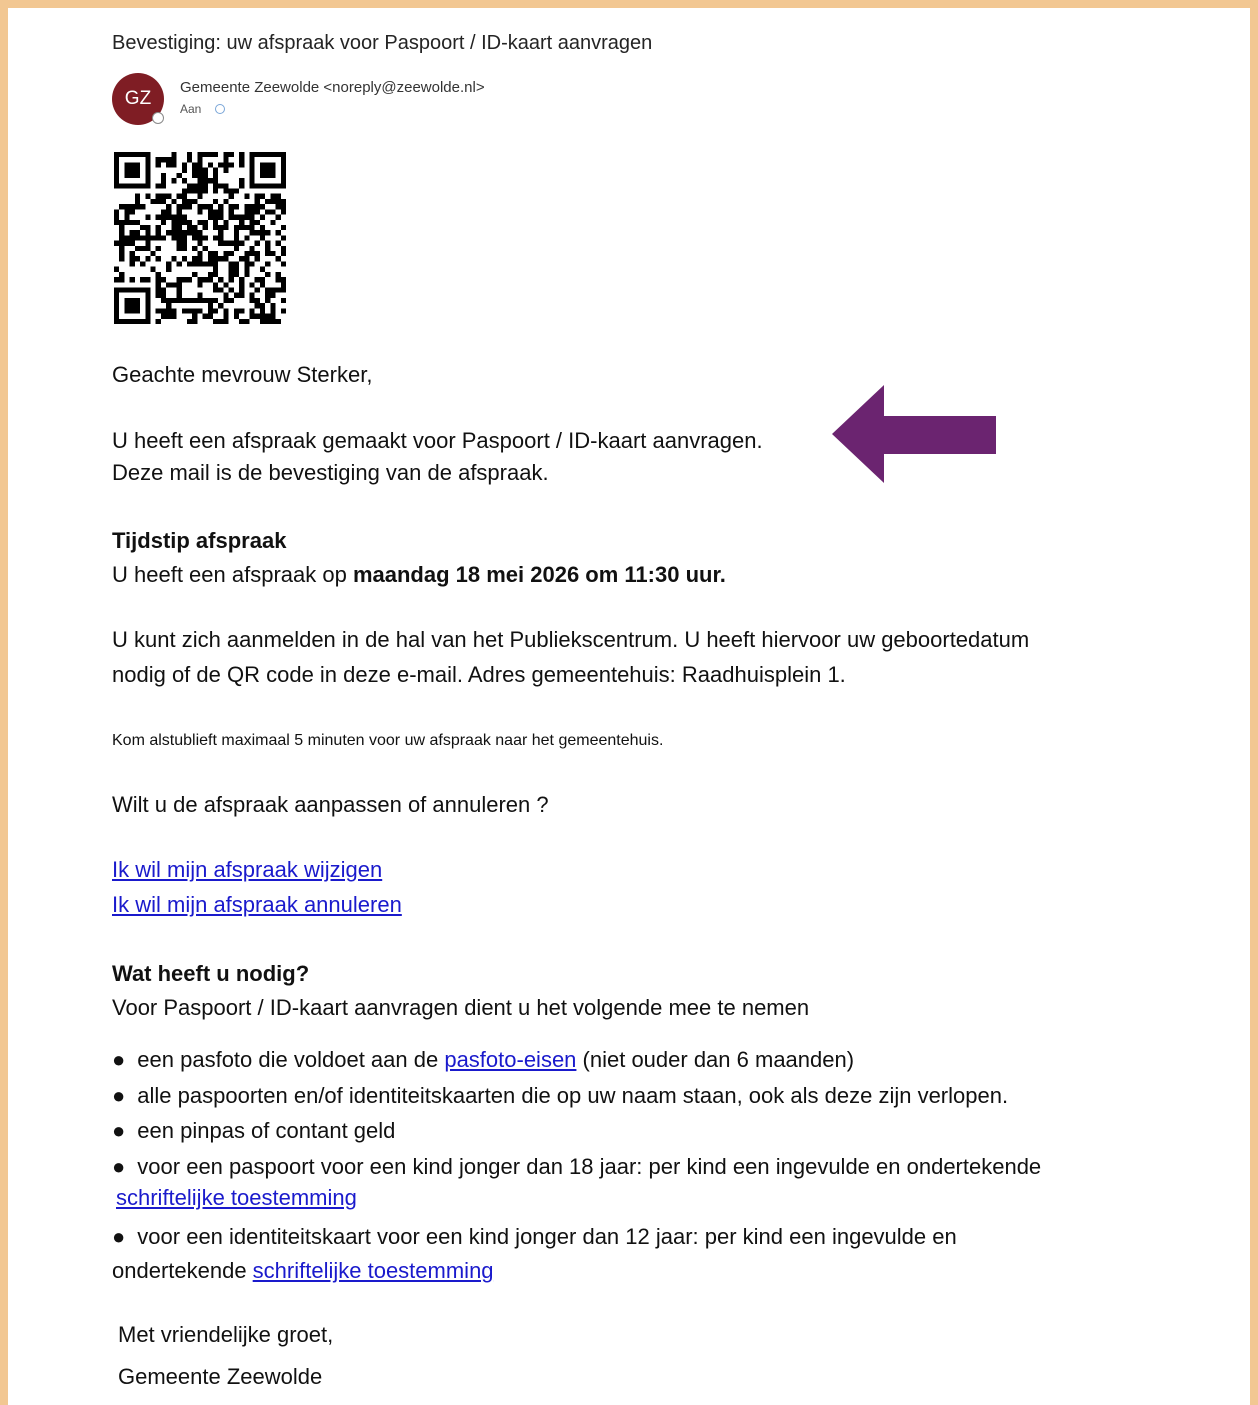 The height and width of the screenshot is (1405, 1258). Describe the element at coordinates (220, 109) in the screenshot. I see `recipient-presence-icon` at that location.